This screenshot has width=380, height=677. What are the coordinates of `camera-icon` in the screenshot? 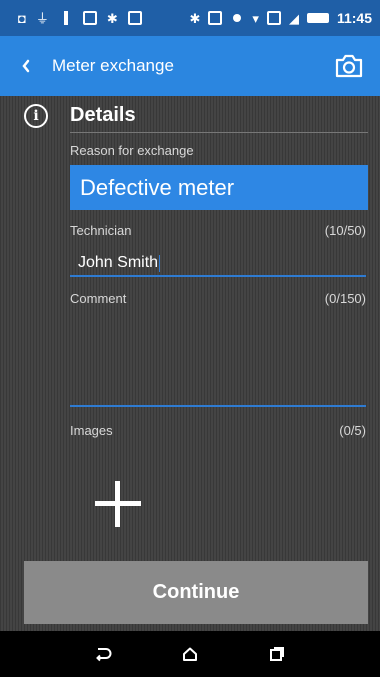 It's located at (349, 66).